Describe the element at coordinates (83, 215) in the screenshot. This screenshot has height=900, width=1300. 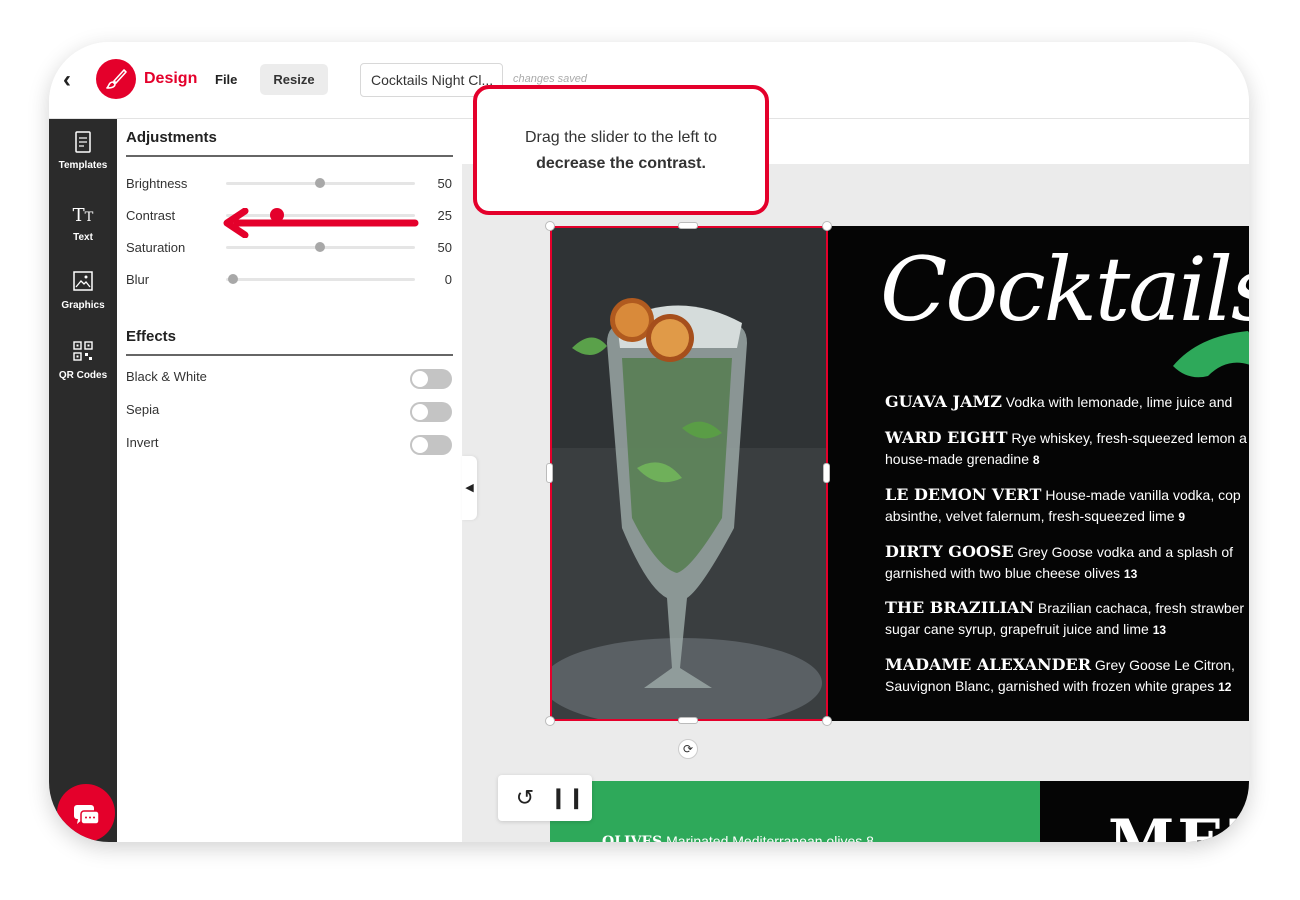
I see `text-icon: TT` at that location.